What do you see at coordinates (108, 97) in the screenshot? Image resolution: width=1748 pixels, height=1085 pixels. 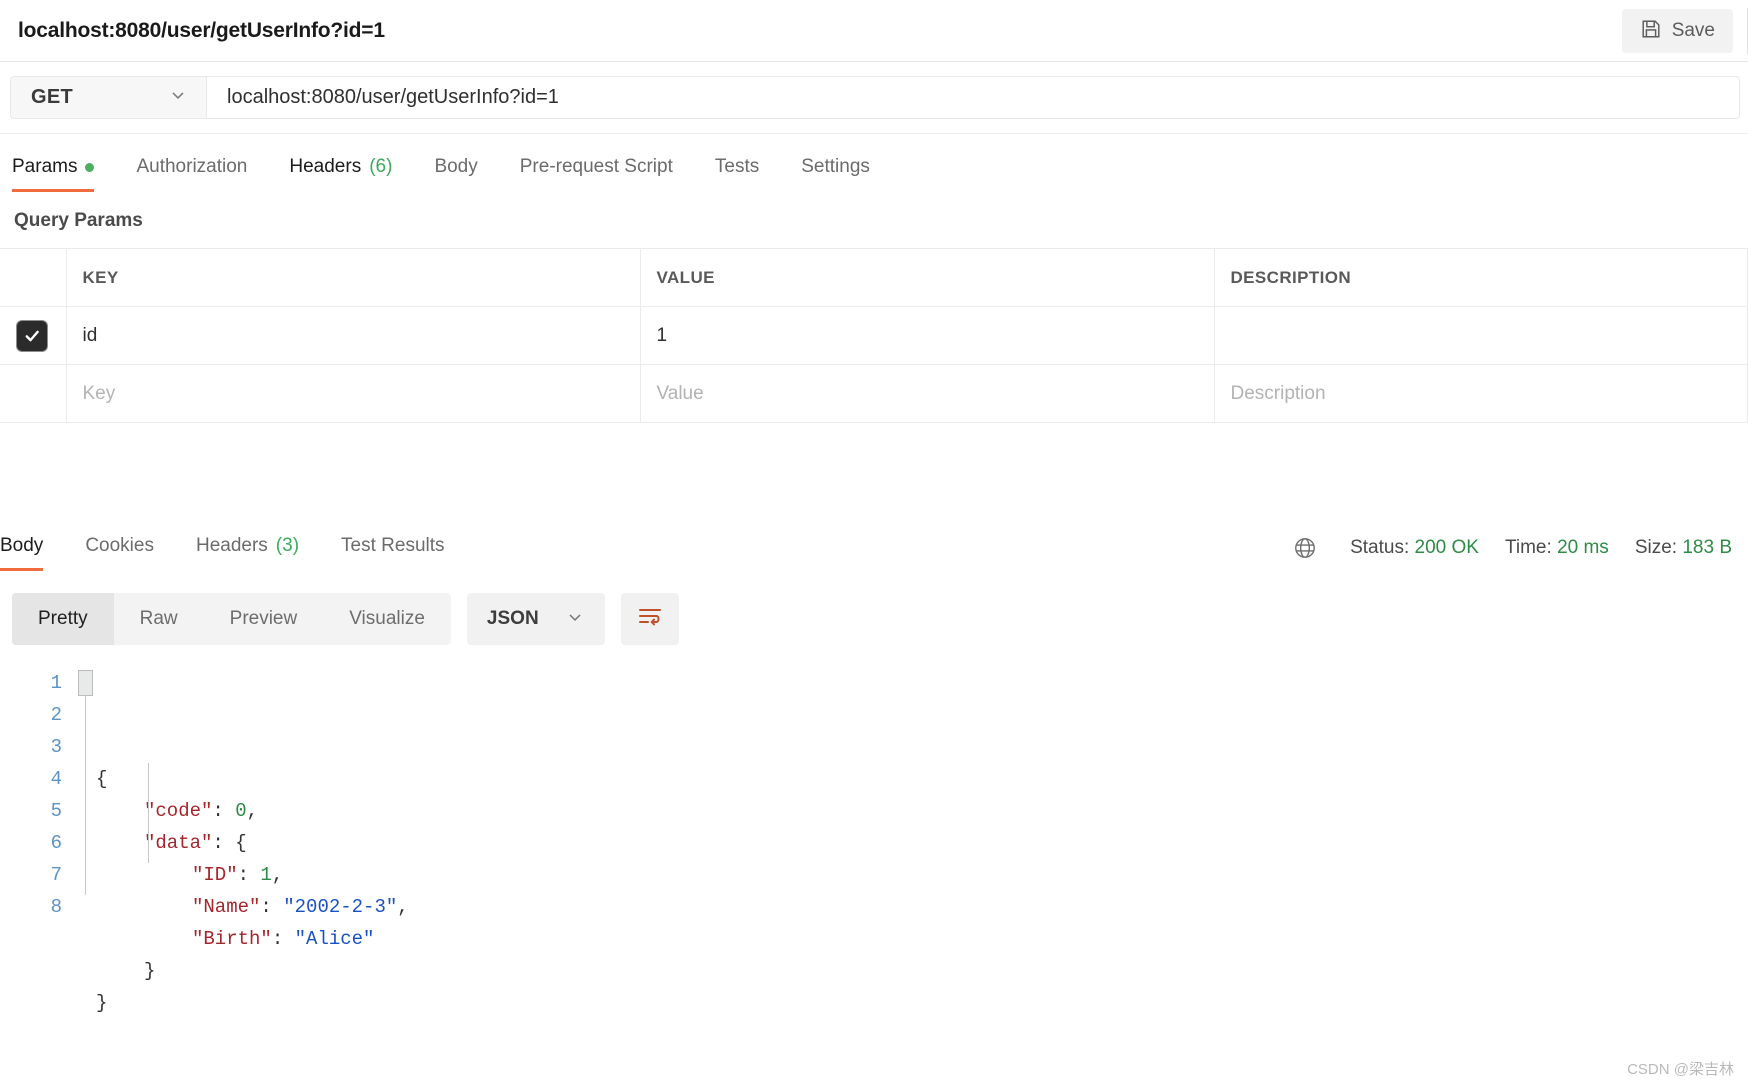 I see `http-method-select: GET` at bounding box center [108, 97].